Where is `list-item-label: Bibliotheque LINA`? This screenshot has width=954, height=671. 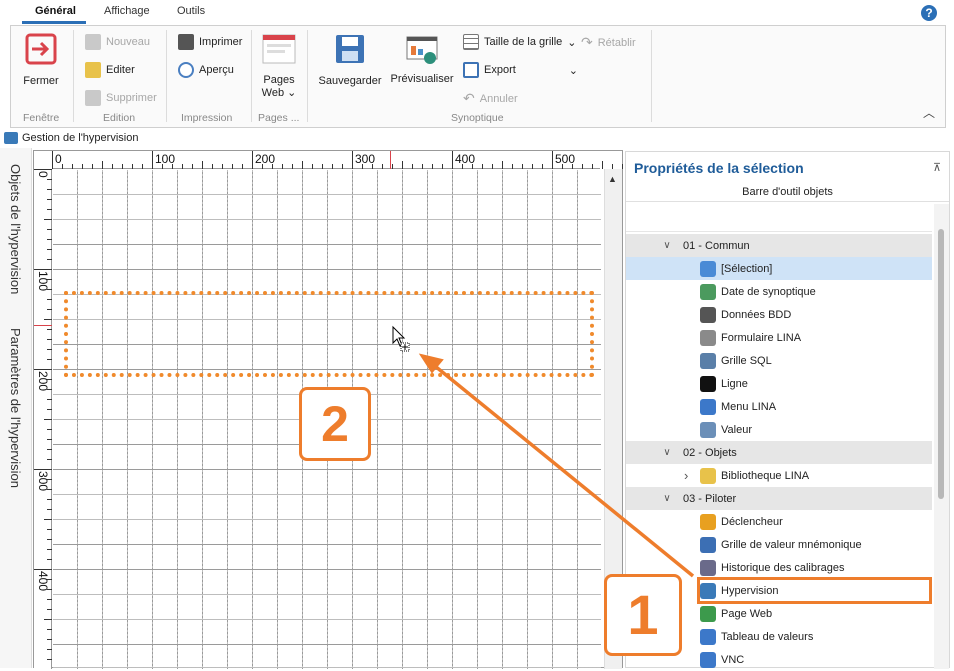
list-item-label: Bibliotheque LINA is located at coordinates (765, 475).